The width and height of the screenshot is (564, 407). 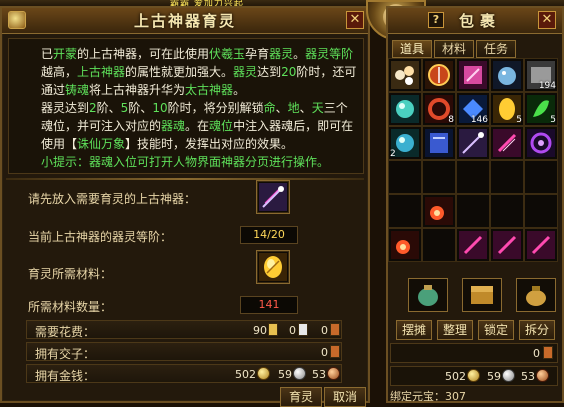 I want to click on jiaozi-row: 拥有交子： 0, so click(x=184, y=351).